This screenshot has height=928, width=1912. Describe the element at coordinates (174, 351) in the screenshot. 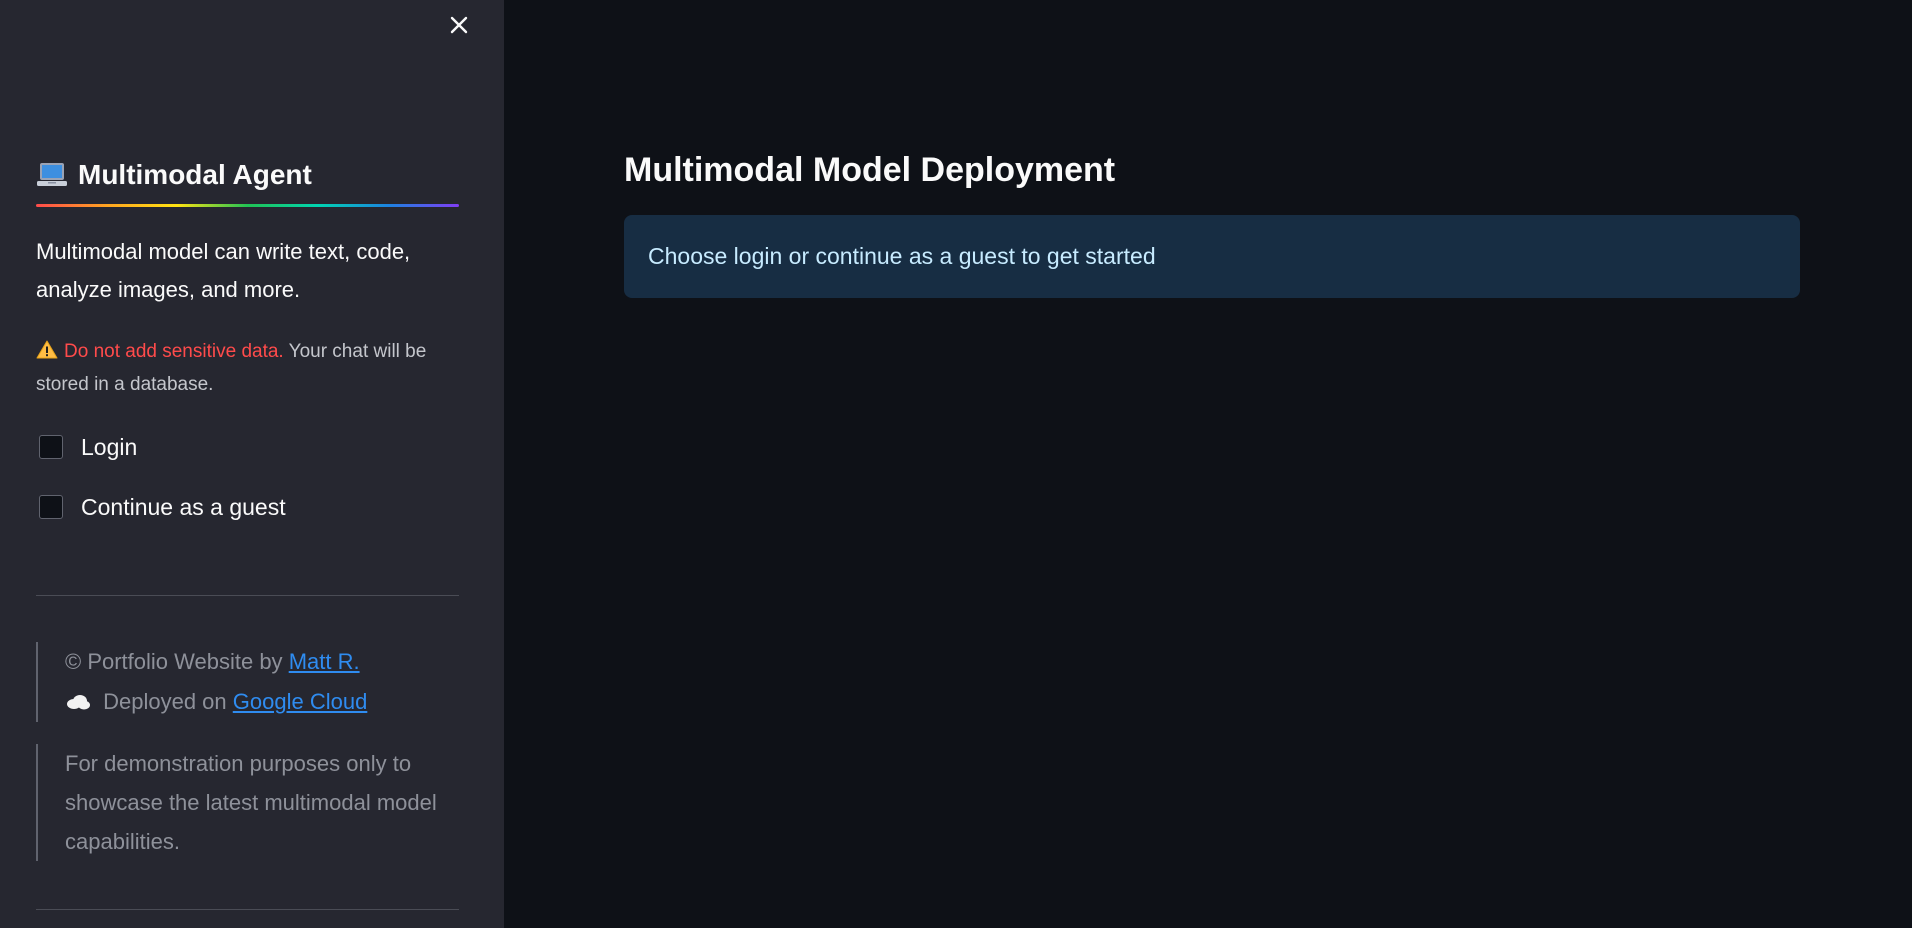

I see `warning-highlight: Do not add sensitive data.` at that location.